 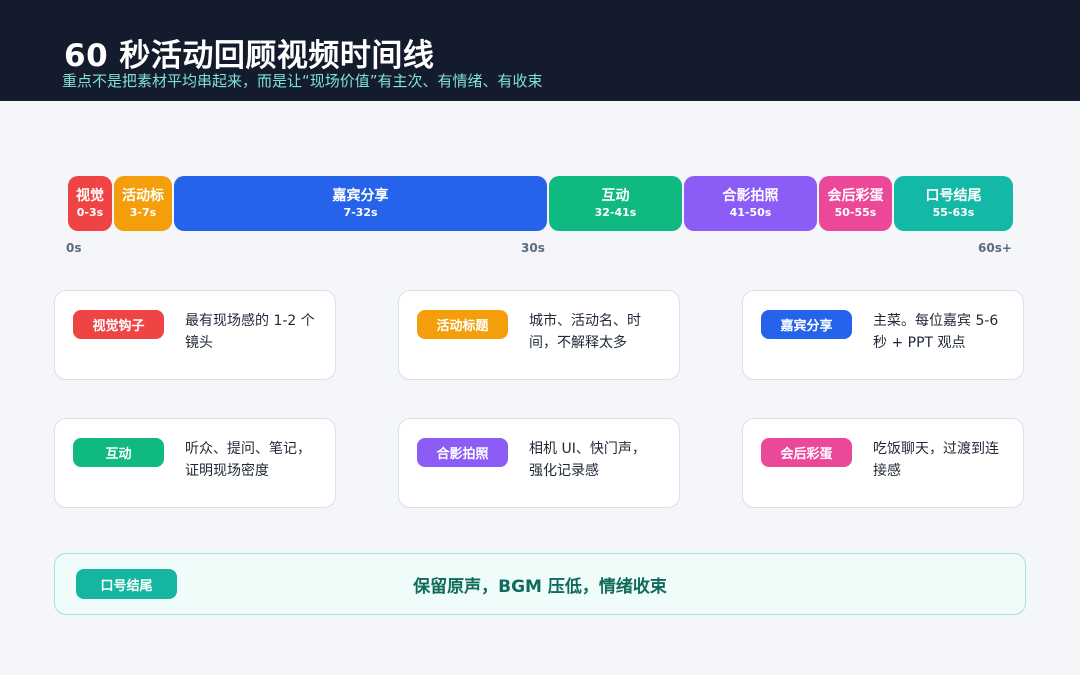 I want to click on timeline-segment-easter-egg: 会后彩蛋 50-55s, so click(x=855, y=203).